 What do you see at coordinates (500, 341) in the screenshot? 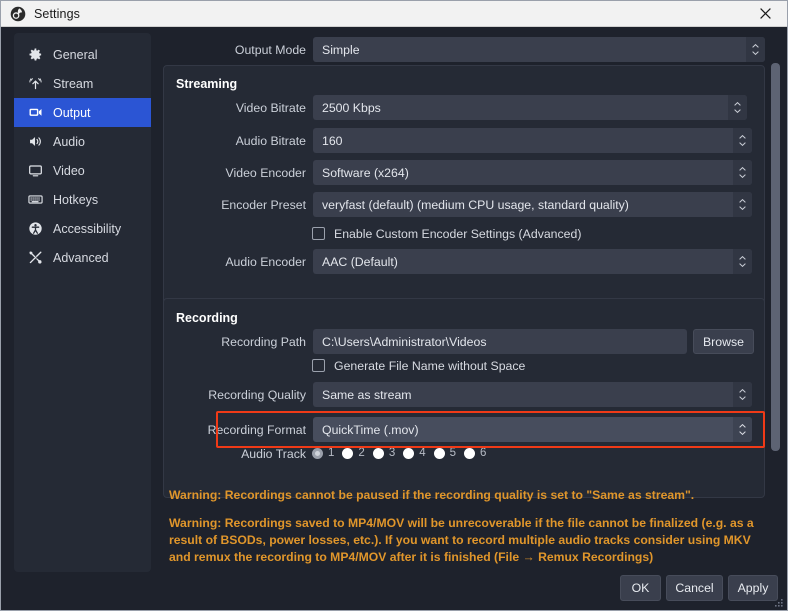
I see `recording-path-input: C:\Users\Administrator\Videos` at bounding box center [500, 341].